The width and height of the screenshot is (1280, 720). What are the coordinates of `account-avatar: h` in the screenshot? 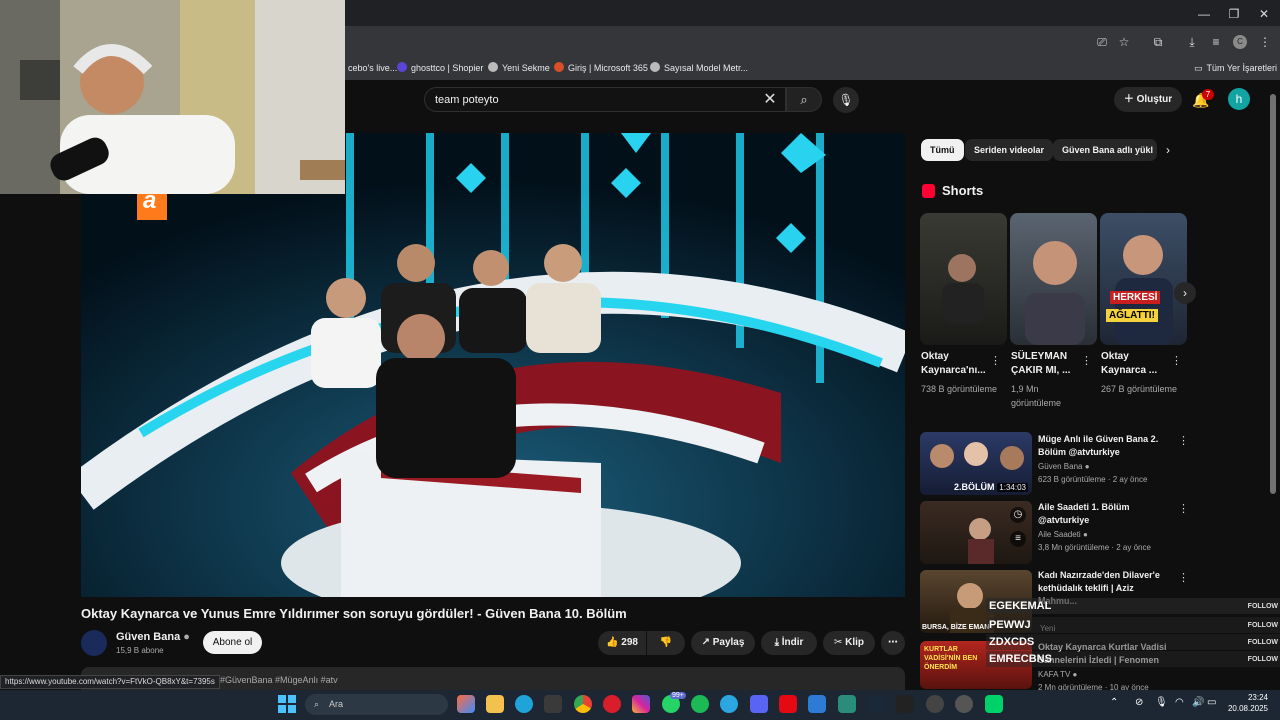 It's located at (1239, 99).